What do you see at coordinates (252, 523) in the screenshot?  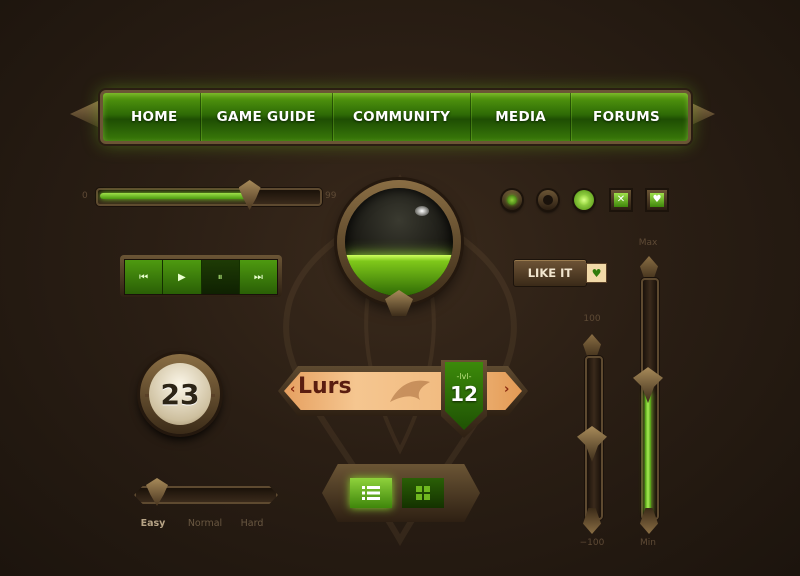 I see `difficulty-hard-label: Hard` at bounding box center [252, 523].